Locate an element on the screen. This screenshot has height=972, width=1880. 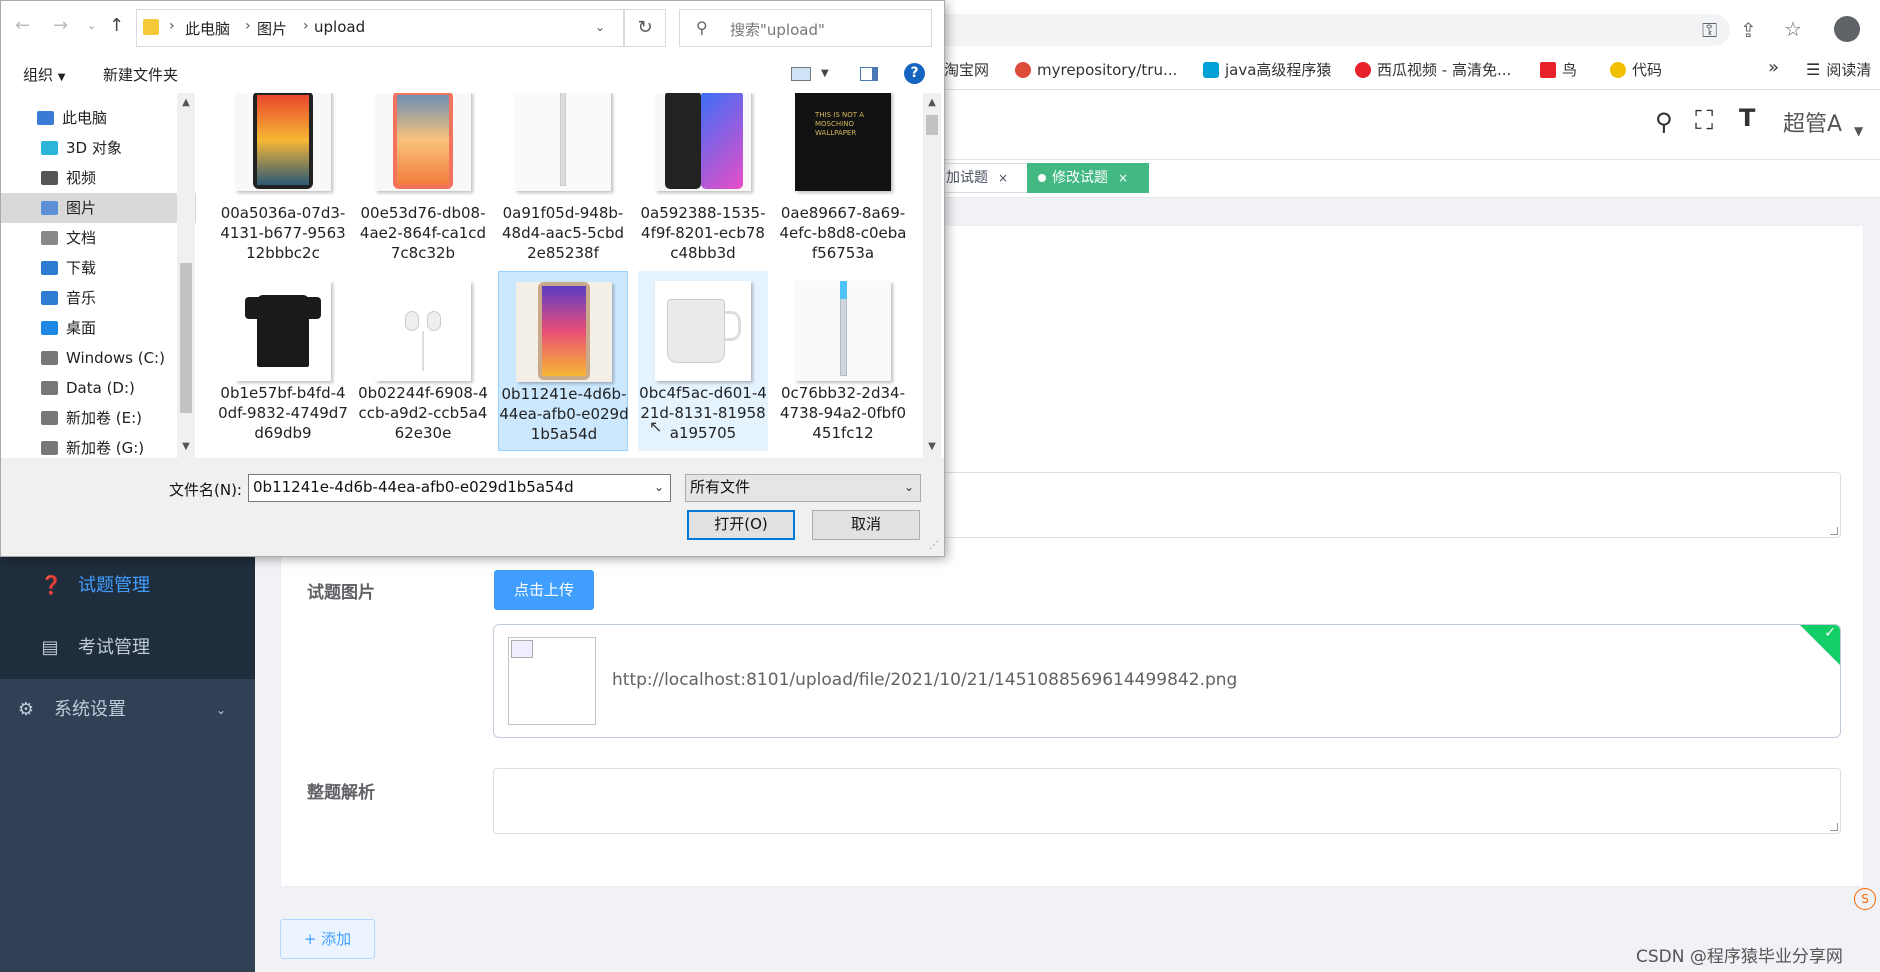
recent-locations-icon: ⌄ is located at coordinates (91, 25).